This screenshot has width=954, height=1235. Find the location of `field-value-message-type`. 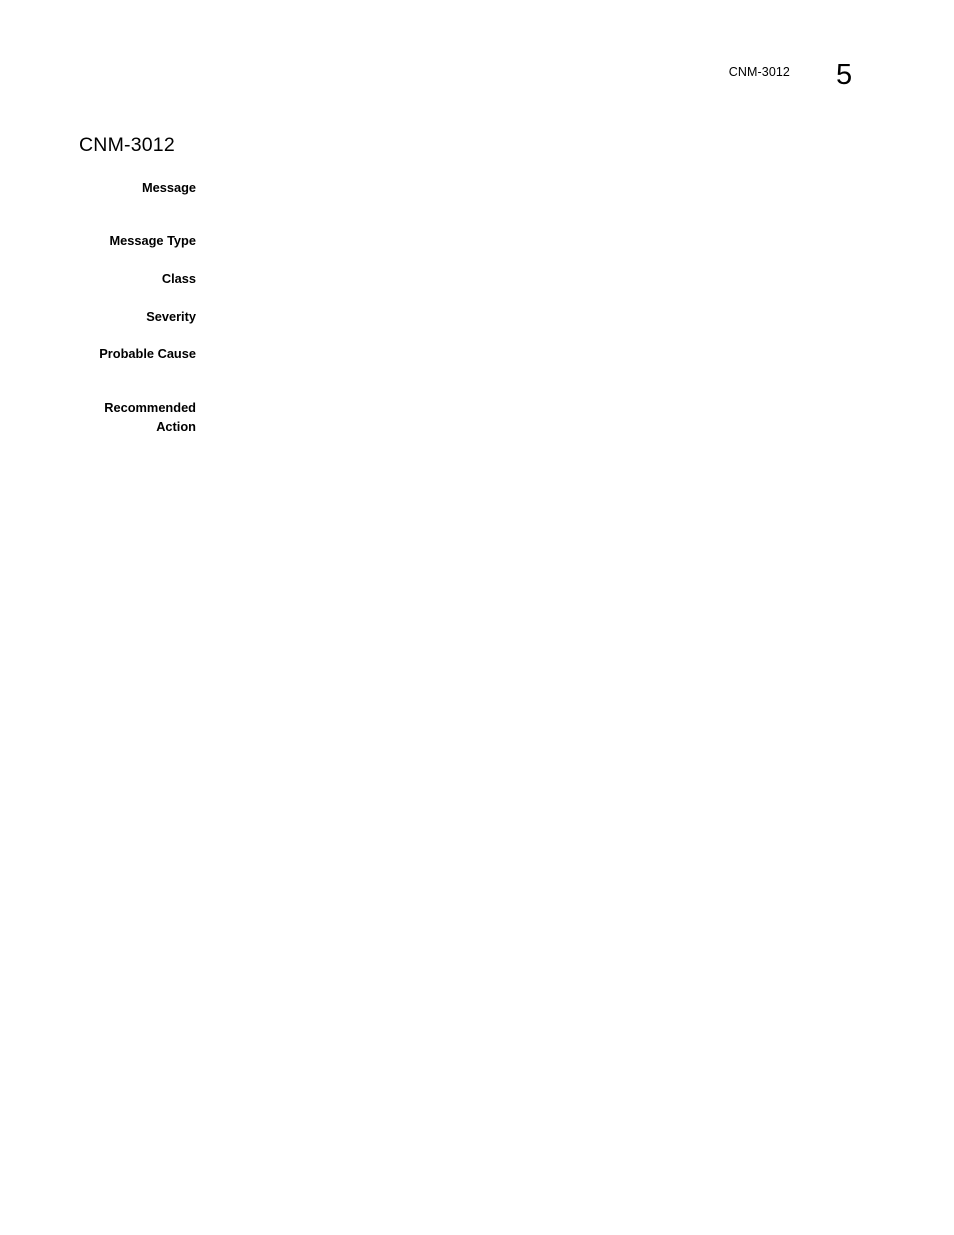

field-value-message-type is located at coordinates (575, 240).